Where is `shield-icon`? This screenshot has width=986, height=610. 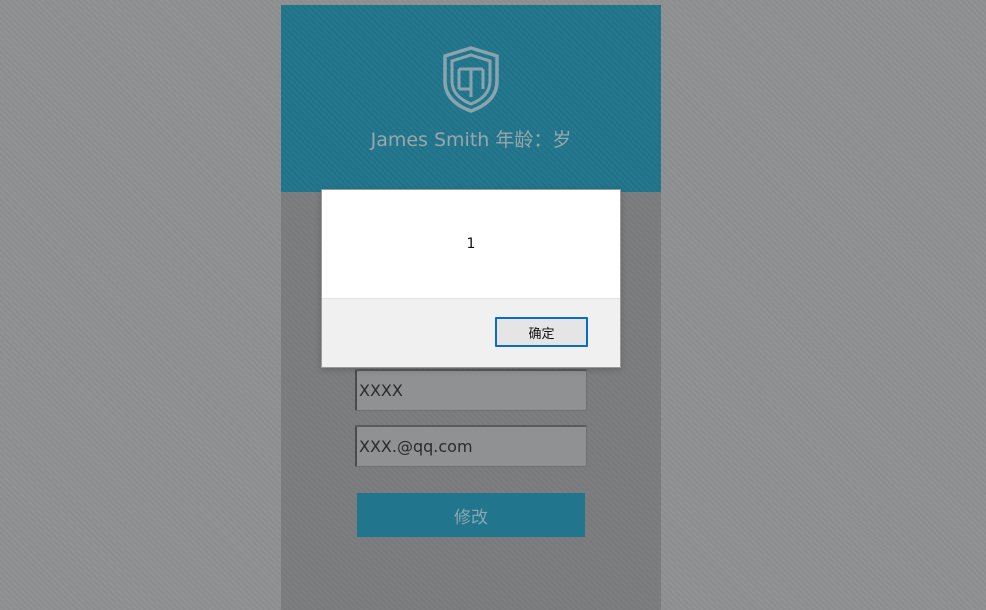 shield-icon is located at coordinates (471, 79).